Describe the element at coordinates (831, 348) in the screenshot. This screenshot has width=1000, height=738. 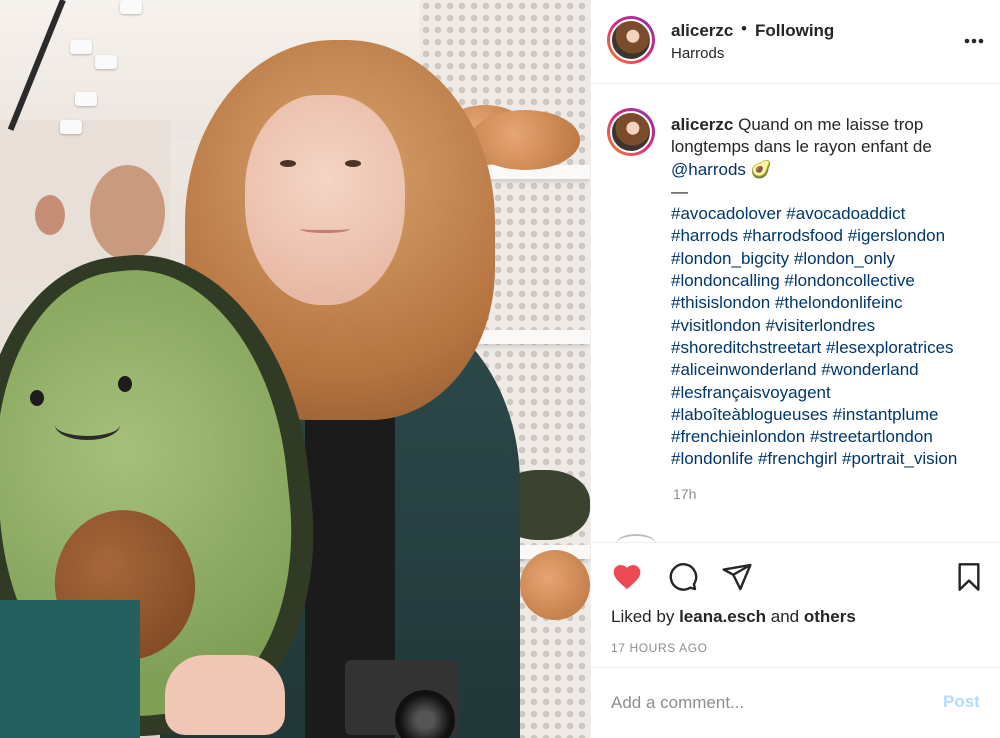
I see `hashtag-line: #shoreditchstreetart #lesexploratrices` at that location.